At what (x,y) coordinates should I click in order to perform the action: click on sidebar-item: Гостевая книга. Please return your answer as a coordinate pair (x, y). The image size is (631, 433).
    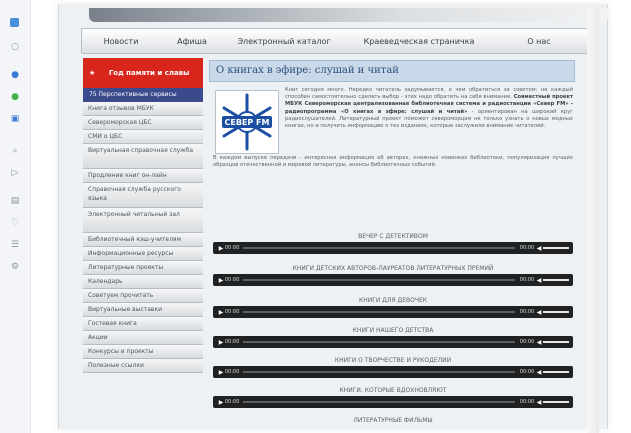
    Looking at the image, I should click on (143, 324).